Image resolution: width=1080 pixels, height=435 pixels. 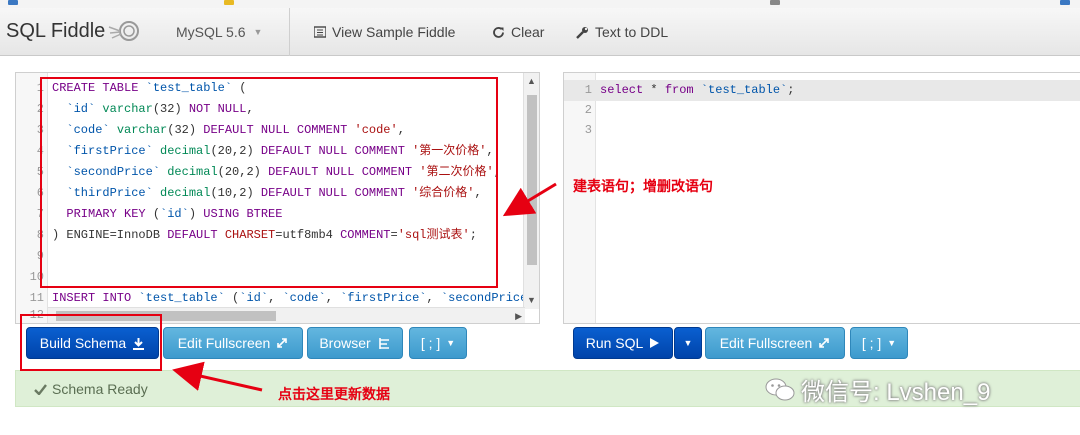 What do you see at coordinates (780, 389) in the screenshot?
I see `wechat-icon` at bounding box center [780, 389].